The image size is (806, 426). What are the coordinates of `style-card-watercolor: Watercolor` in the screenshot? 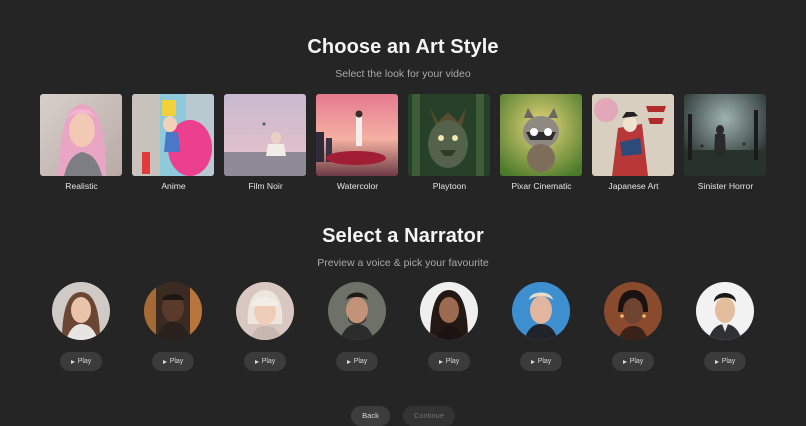 It's located at (357, 142).